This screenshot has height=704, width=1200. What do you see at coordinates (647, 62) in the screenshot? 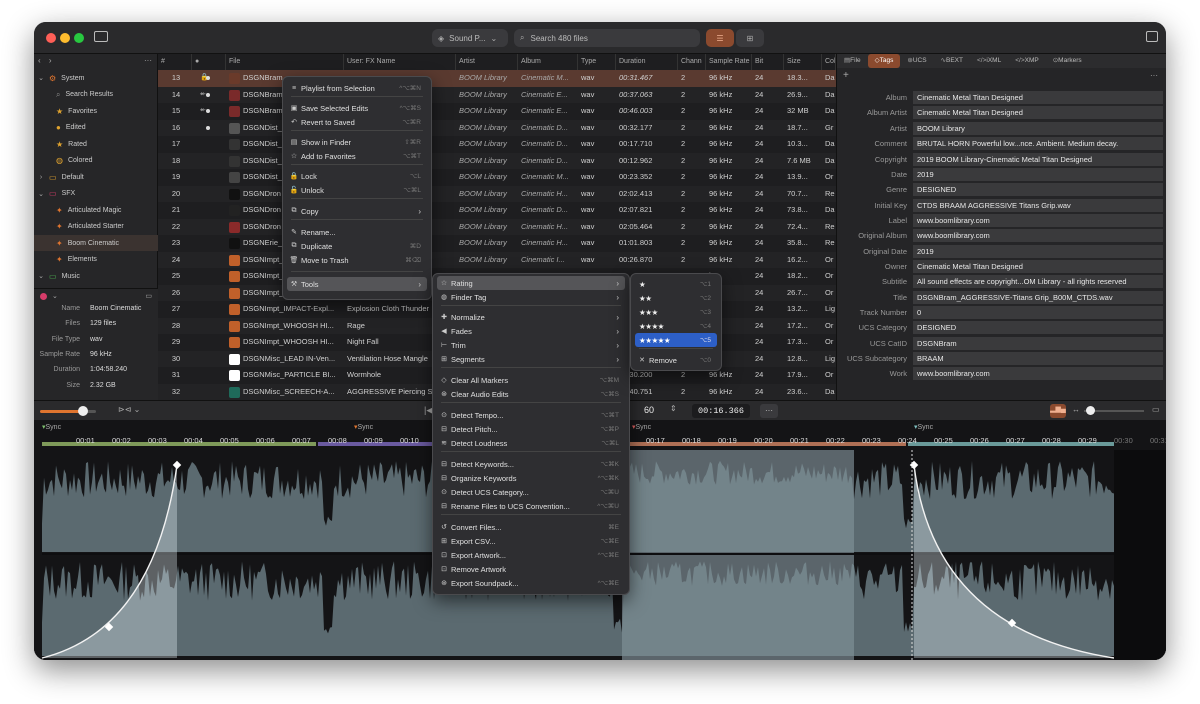
I see `column-header: Duration` at bounding box center [647, 62].